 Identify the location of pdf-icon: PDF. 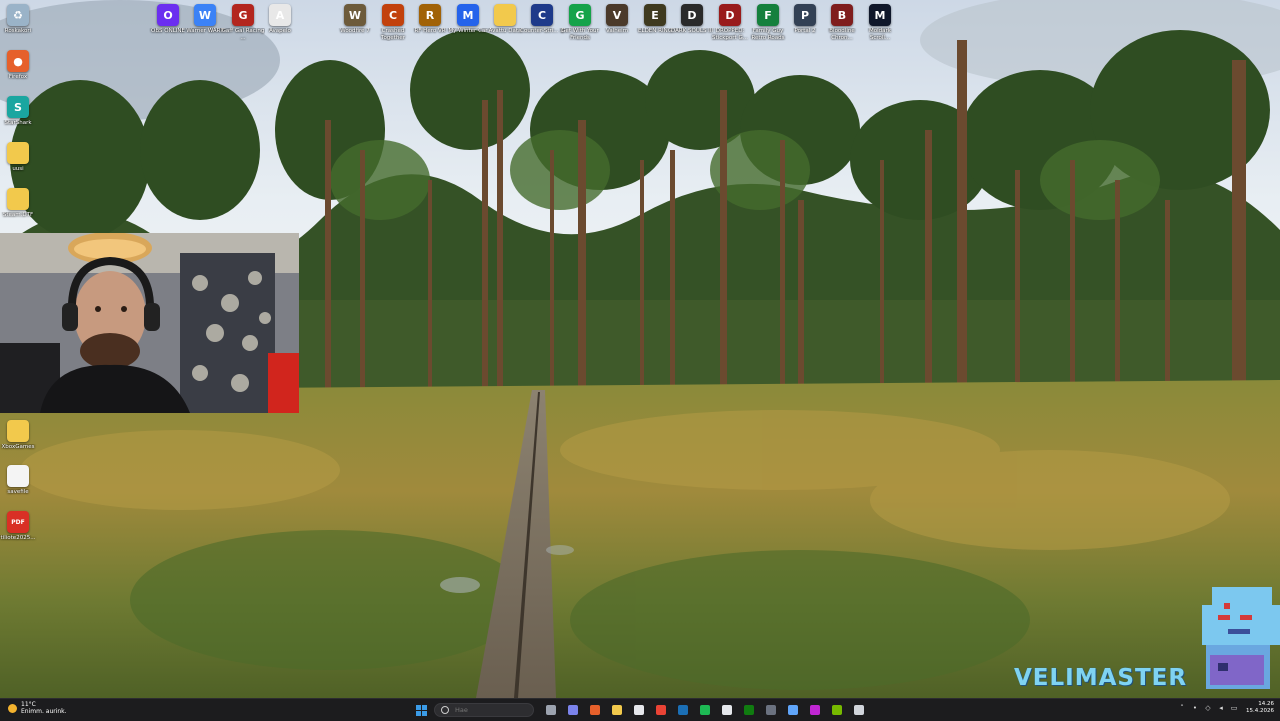
(18, 522).